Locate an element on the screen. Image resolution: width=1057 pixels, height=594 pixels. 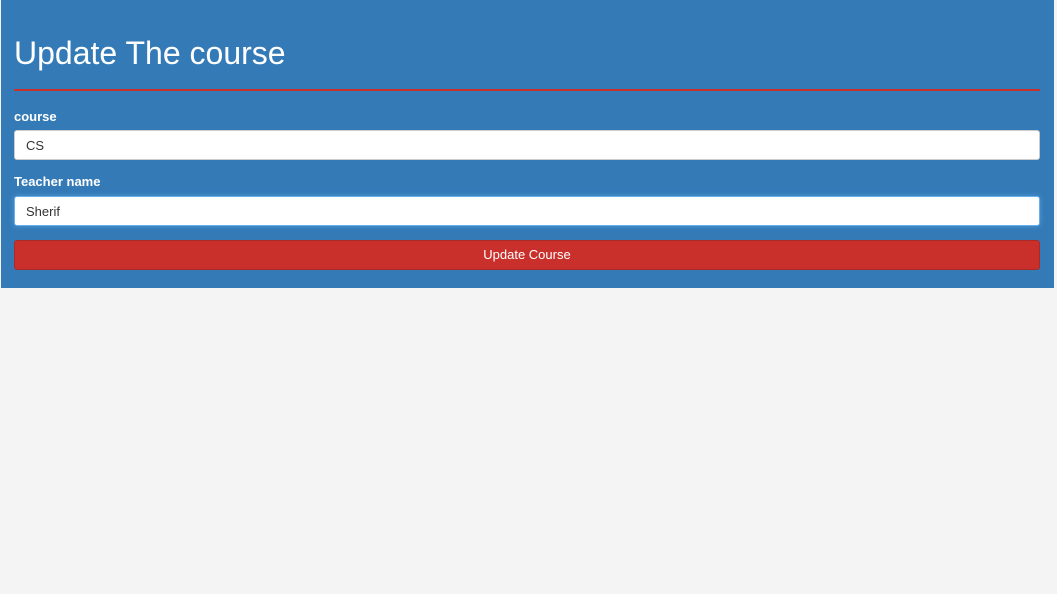
teacher-name-input is located at coordinates (527, 211).